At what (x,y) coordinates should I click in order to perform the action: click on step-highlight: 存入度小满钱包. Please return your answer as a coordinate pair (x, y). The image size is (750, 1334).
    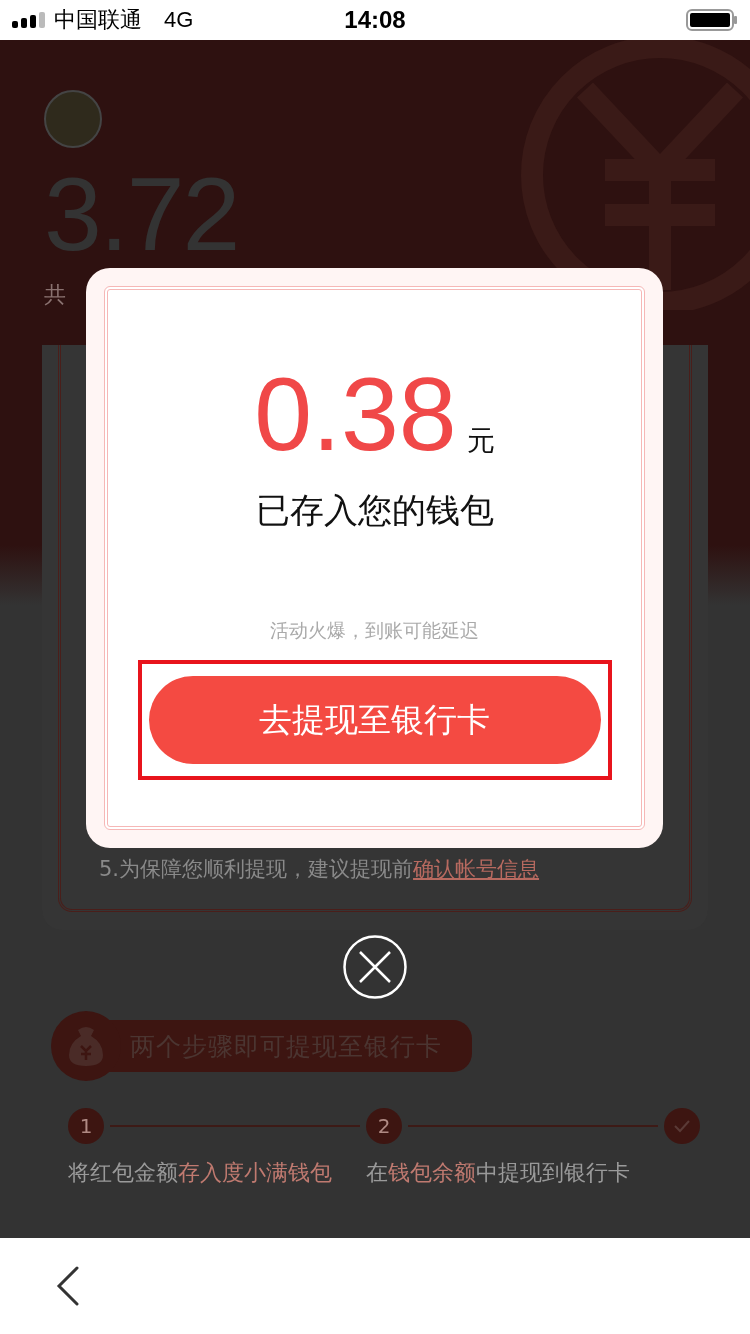
    Looking at the image, I should click on (255, 1172).